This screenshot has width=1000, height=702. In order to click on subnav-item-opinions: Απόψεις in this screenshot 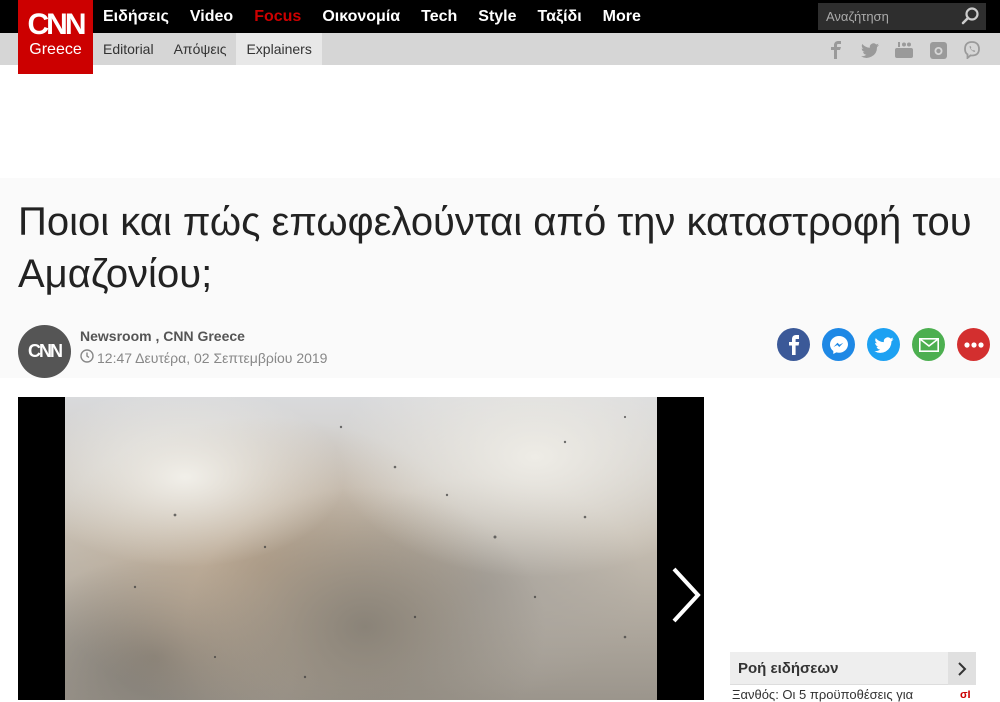, I will do `click(200, 49)`.